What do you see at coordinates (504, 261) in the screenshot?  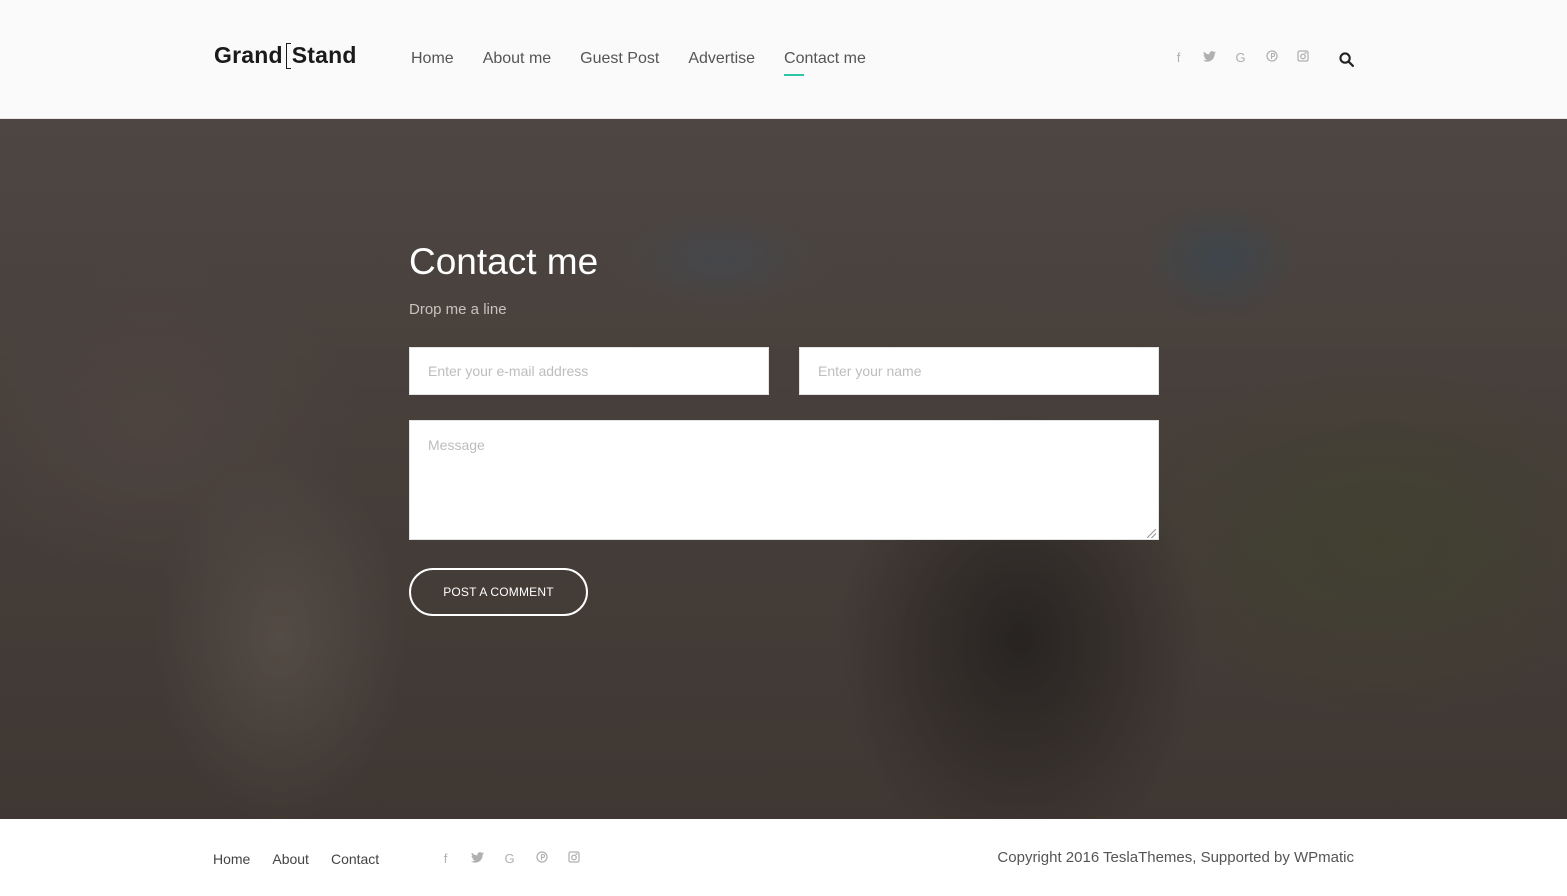 I see `page-title: Contact me` at bounding box center [504, 261].